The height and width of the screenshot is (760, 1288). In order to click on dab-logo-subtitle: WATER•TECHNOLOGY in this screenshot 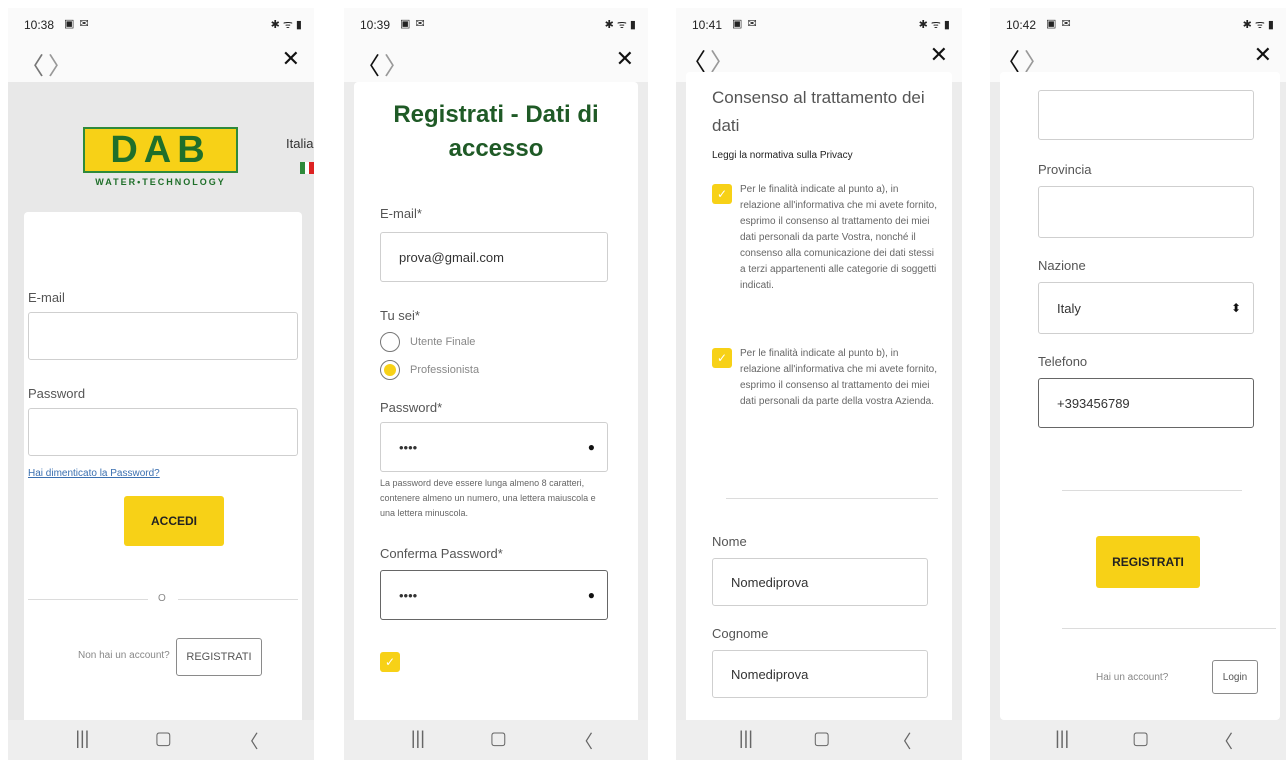, I will do `click(160, 182)`.